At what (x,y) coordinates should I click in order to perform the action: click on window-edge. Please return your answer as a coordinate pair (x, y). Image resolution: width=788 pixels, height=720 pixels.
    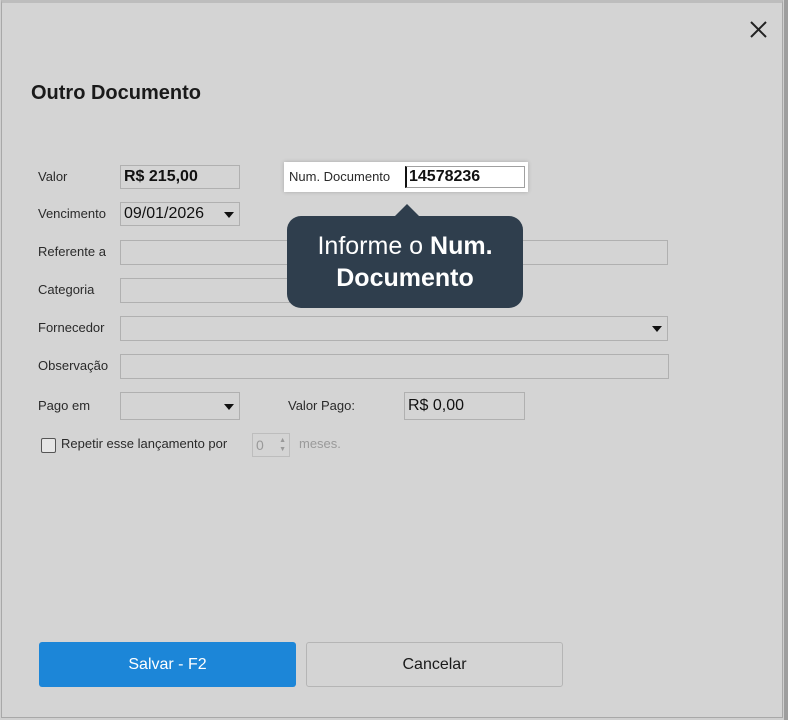
    Looking at the image, I should click on (786, 360).